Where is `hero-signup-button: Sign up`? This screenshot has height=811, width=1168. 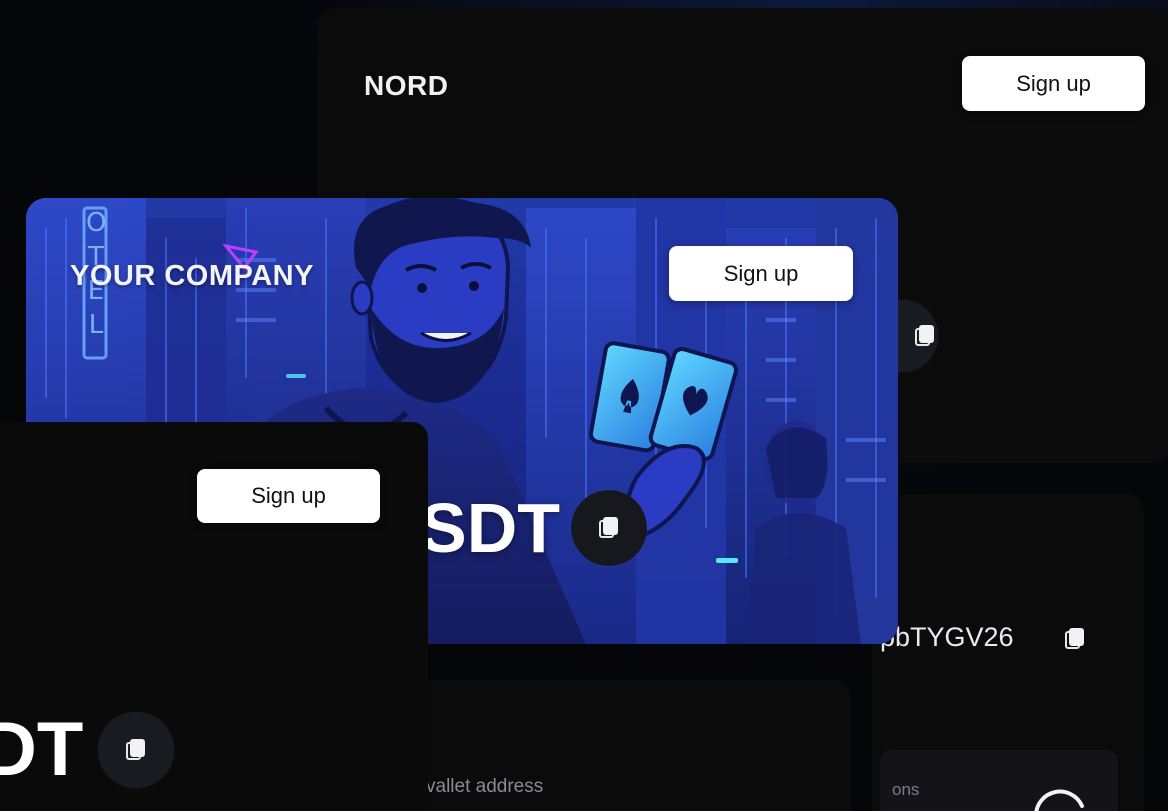 hero-signup-button: Sign up is located at coordinates (761, 273).